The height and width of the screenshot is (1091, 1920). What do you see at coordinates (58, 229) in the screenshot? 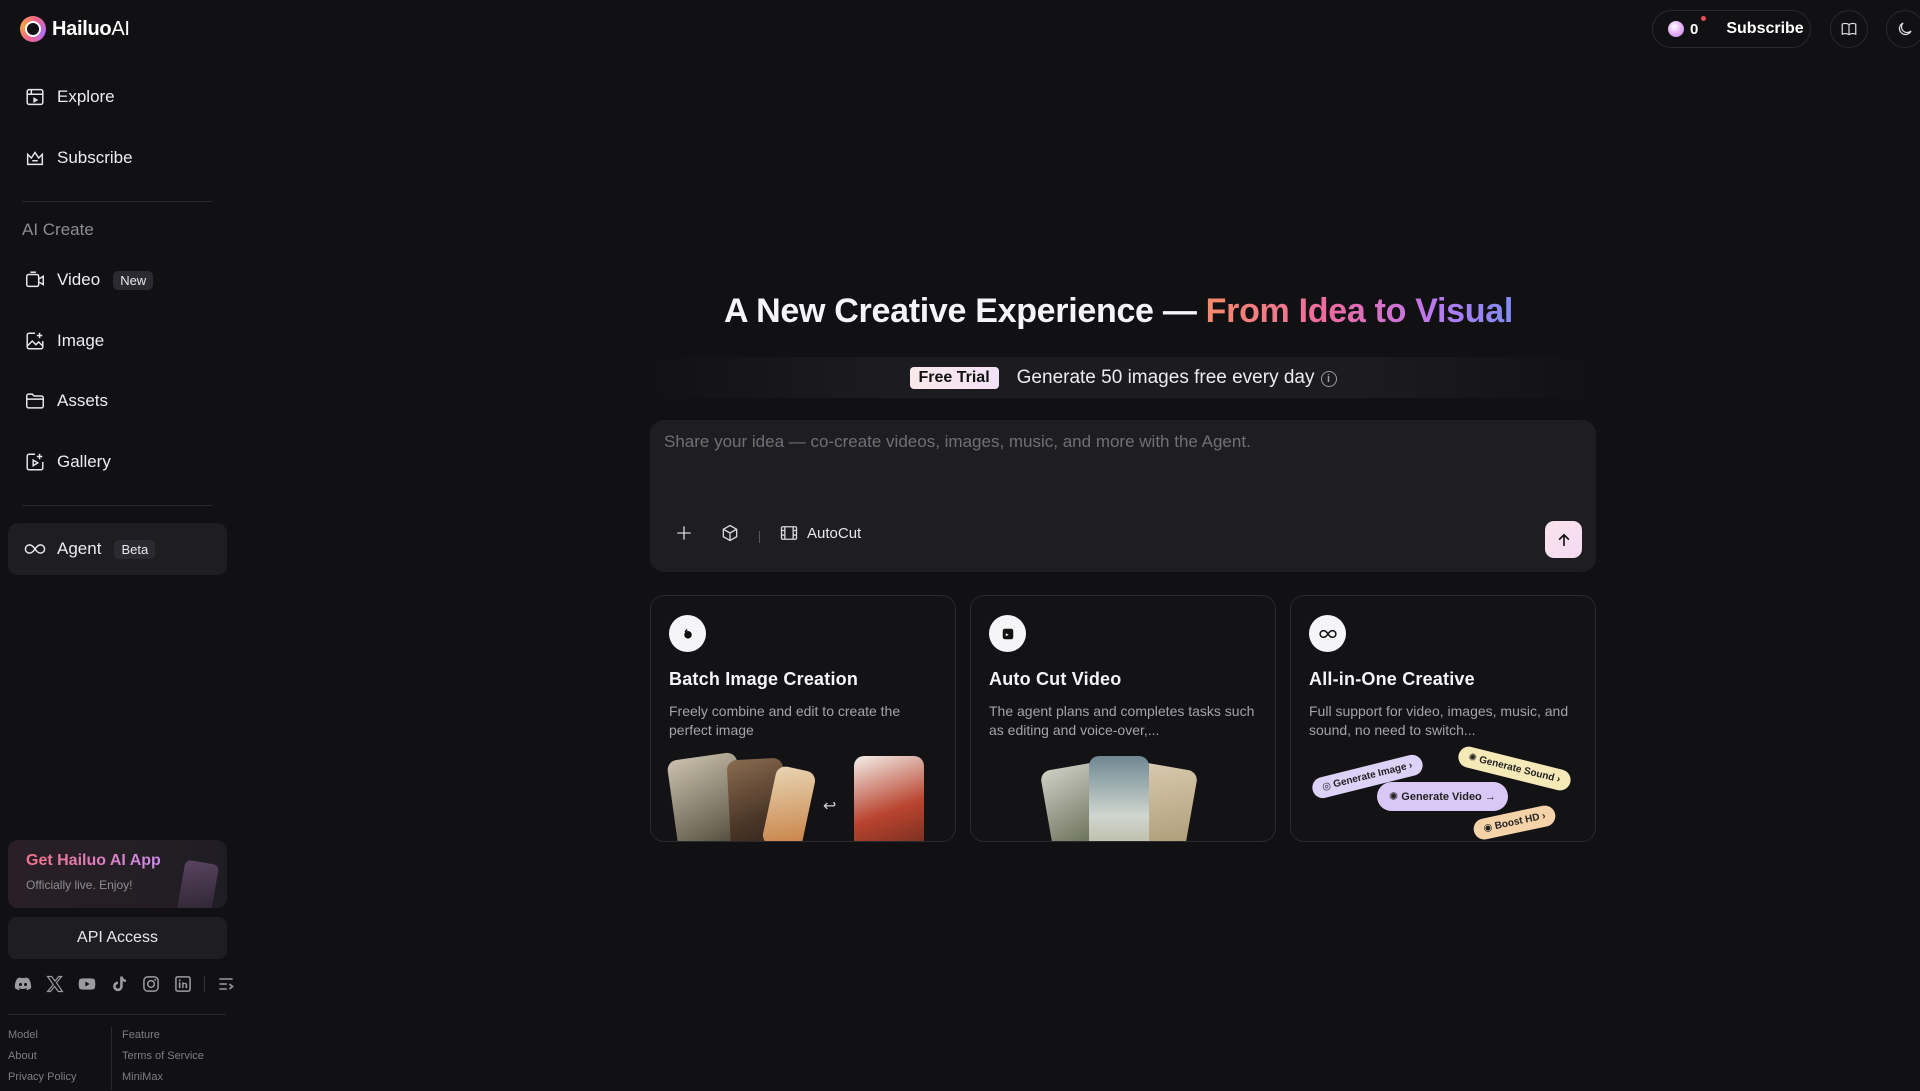
I see `section-label-ai-create: AI Create` at bounding box center [58, 229].